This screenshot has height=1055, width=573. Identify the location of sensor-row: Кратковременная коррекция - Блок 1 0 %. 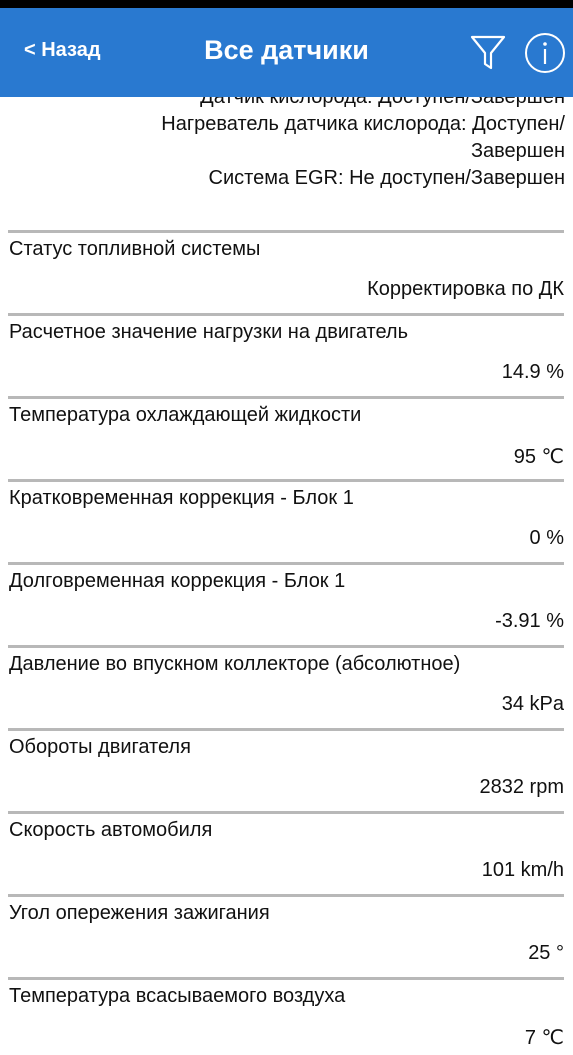
(286, 520).